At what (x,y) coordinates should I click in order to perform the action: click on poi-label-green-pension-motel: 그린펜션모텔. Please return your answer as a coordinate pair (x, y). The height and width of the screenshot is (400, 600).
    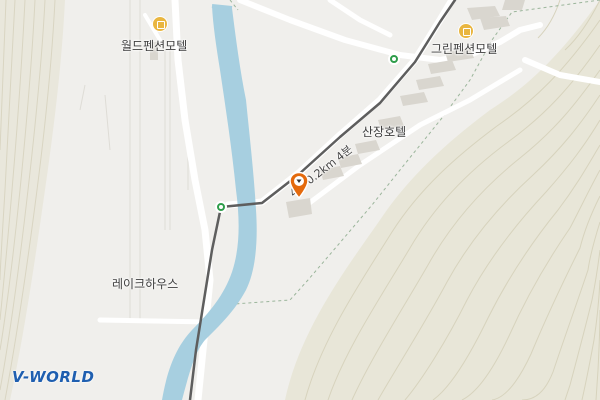
    Looking at the image, I should click on (464, 48).